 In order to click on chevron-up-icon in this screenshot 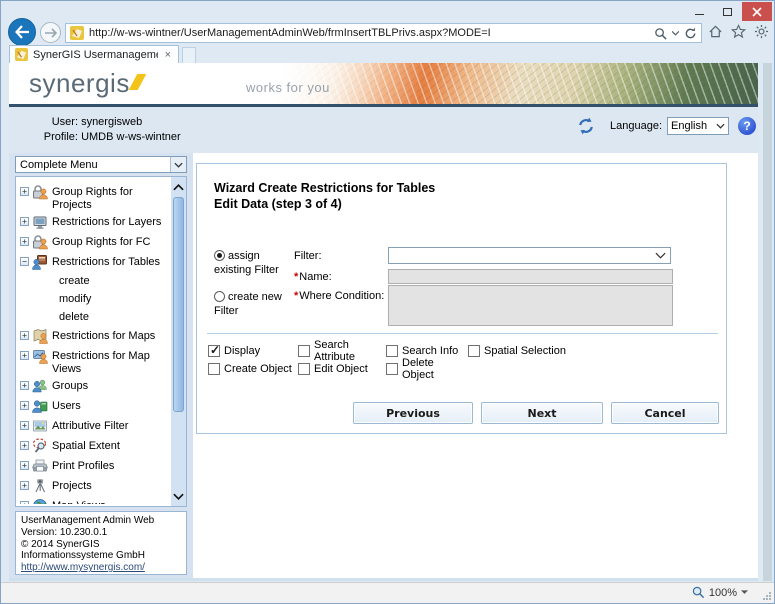, I will do `click(178, 186)`.